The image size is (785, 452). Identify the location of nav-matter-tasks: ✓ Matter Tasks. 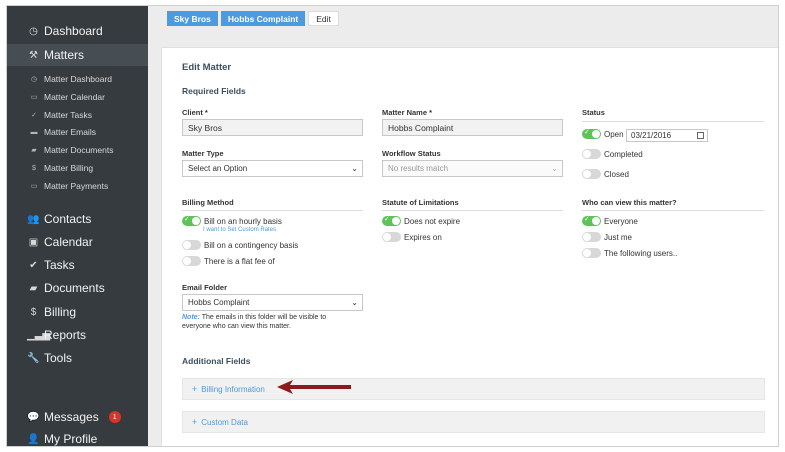
(77, 115).